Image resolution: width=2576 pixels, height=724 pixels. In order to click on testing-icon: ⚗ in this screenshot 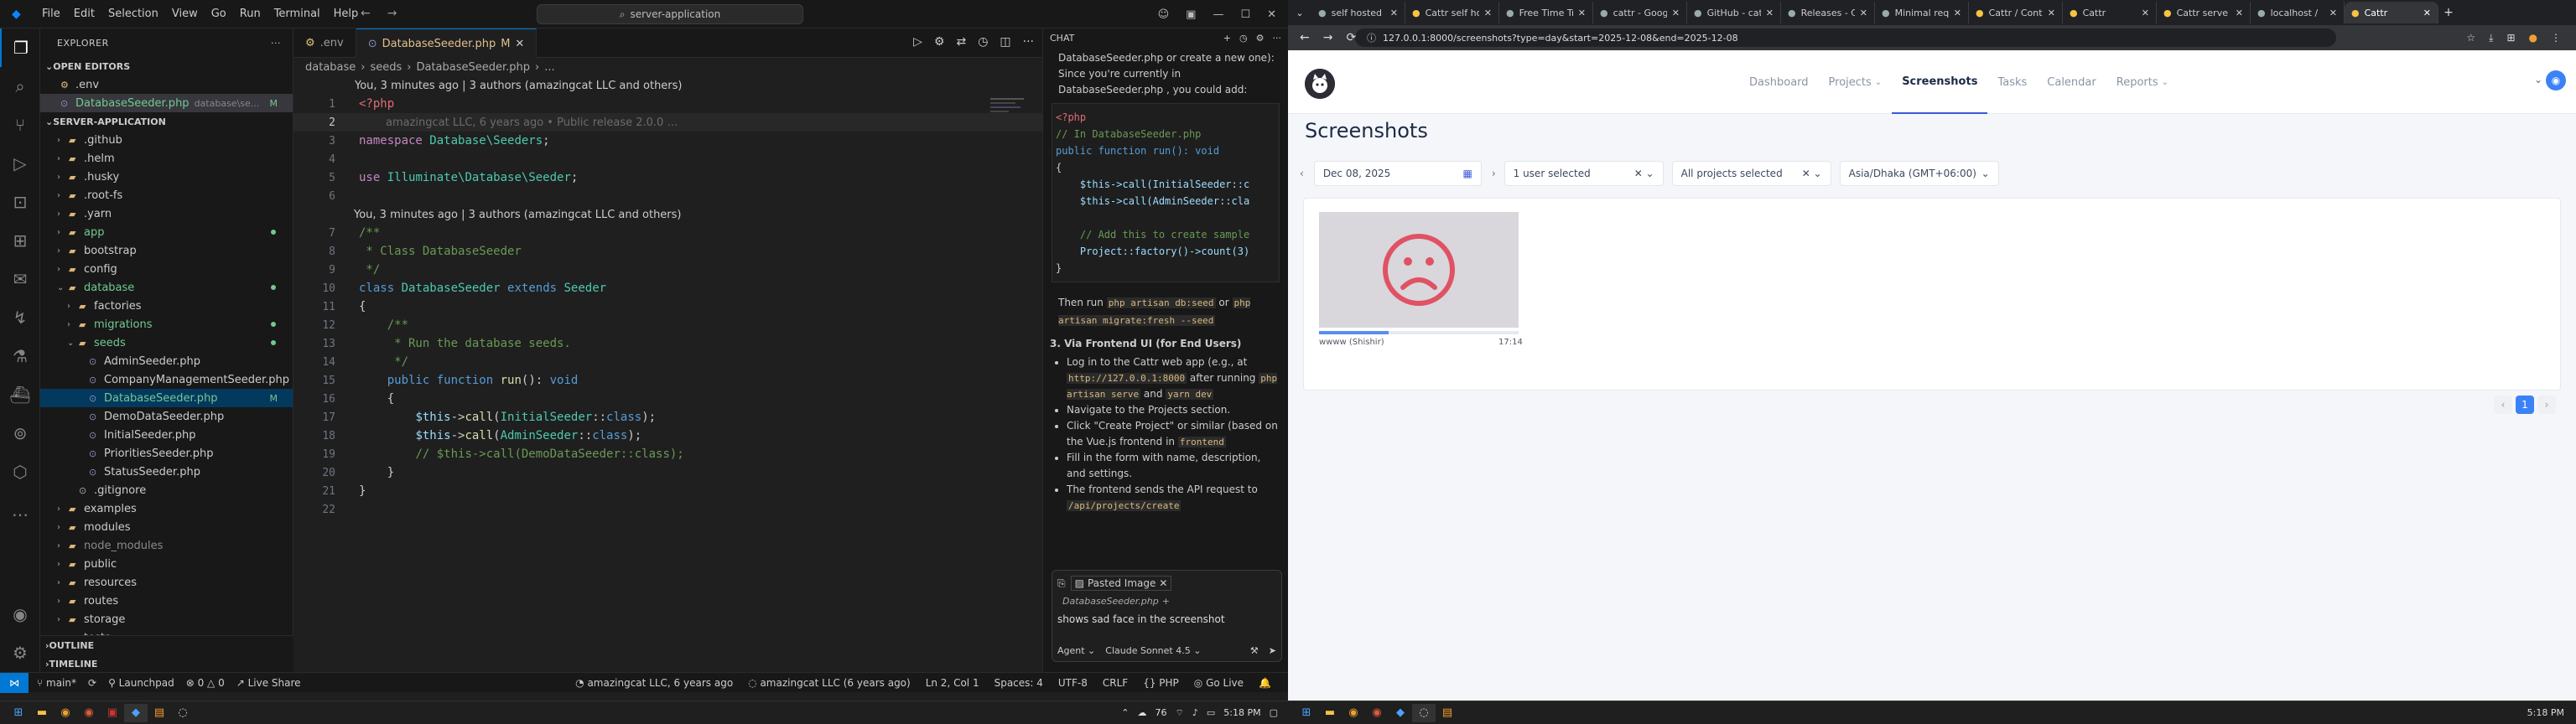, I will do `click(20, 356)`.